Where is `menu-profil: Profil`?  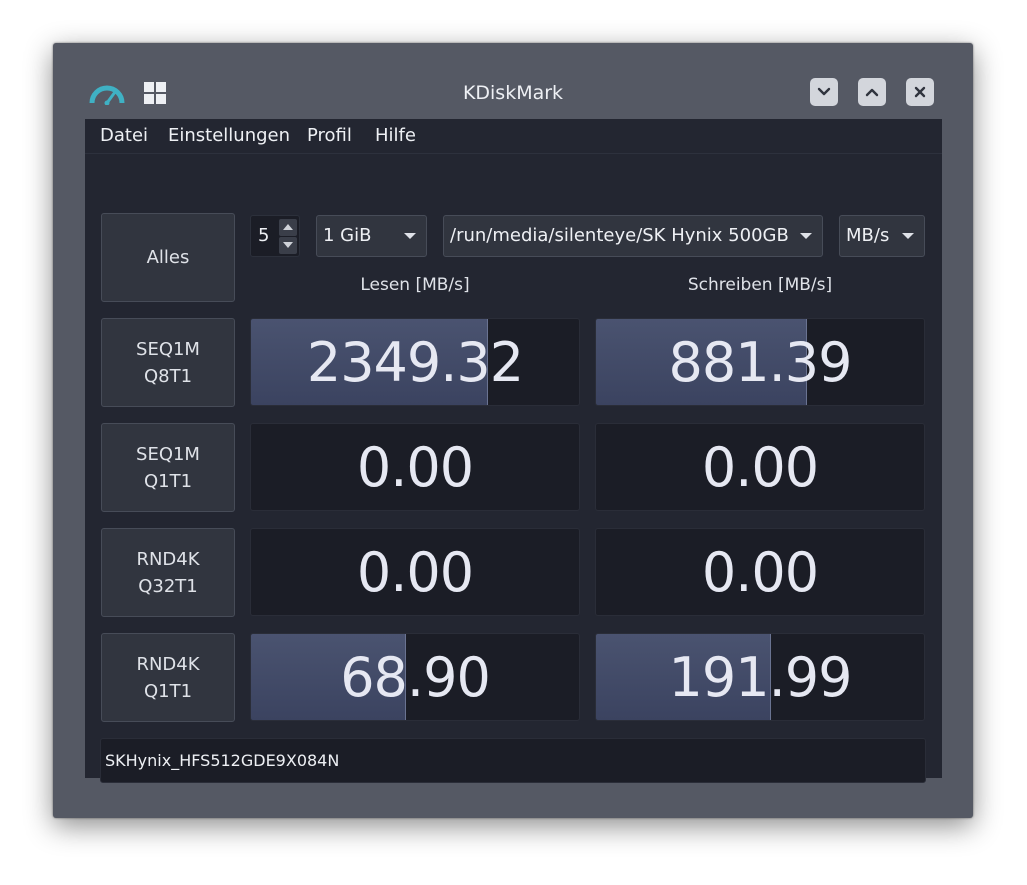 menu-profil: Profil is located at coordinates (329, 136).